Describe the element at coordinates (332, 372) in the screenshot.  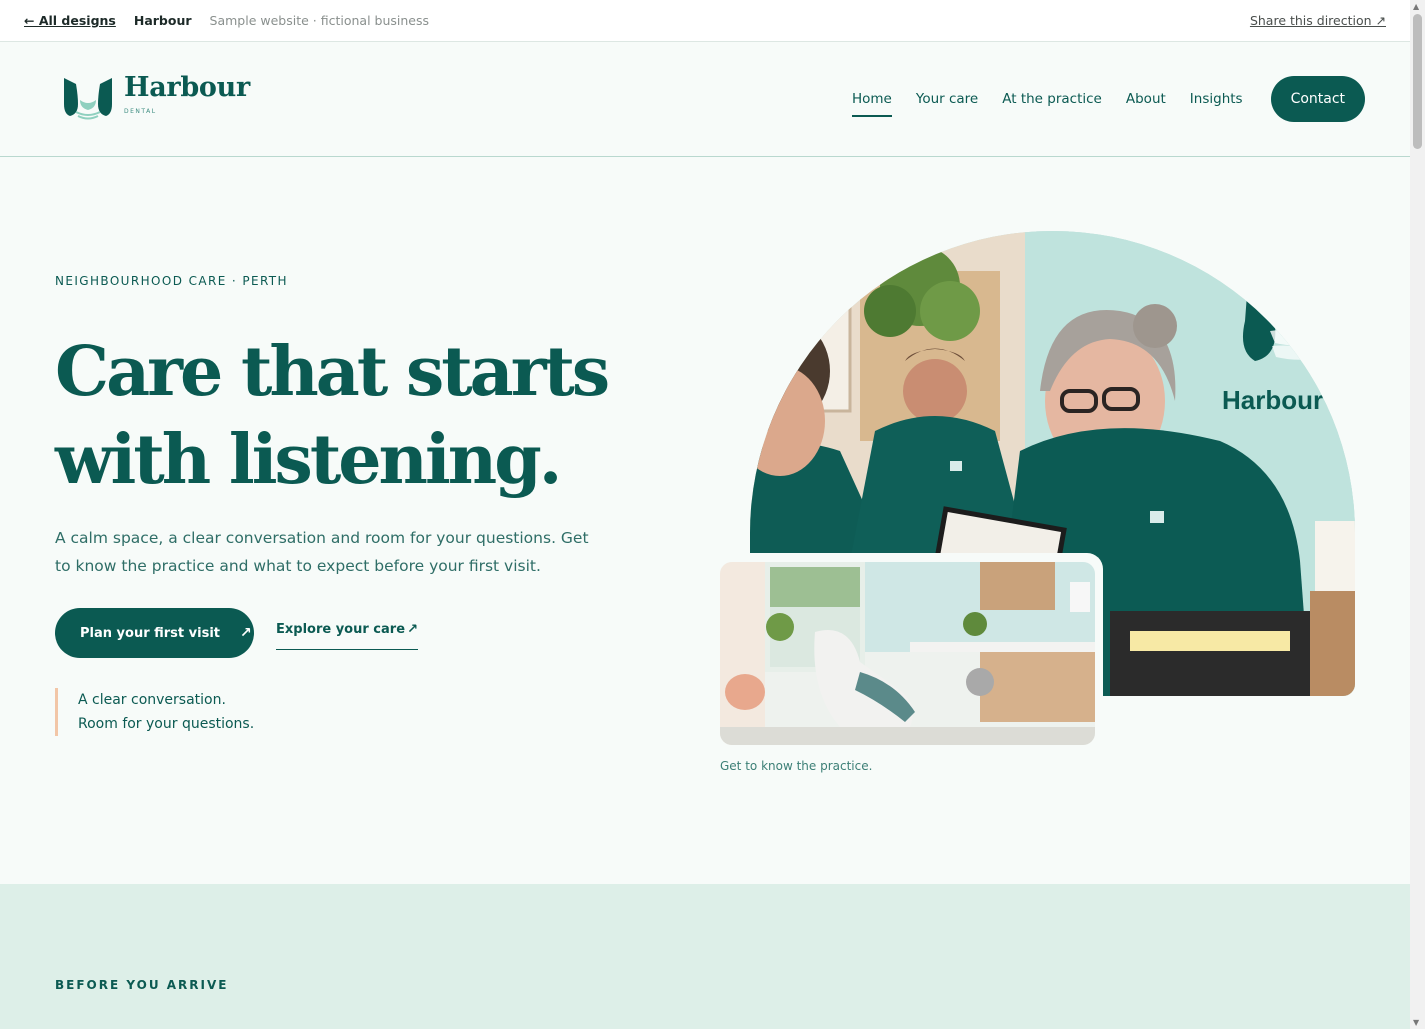
I see `hero-title-line-1: Care that starts` at that location.